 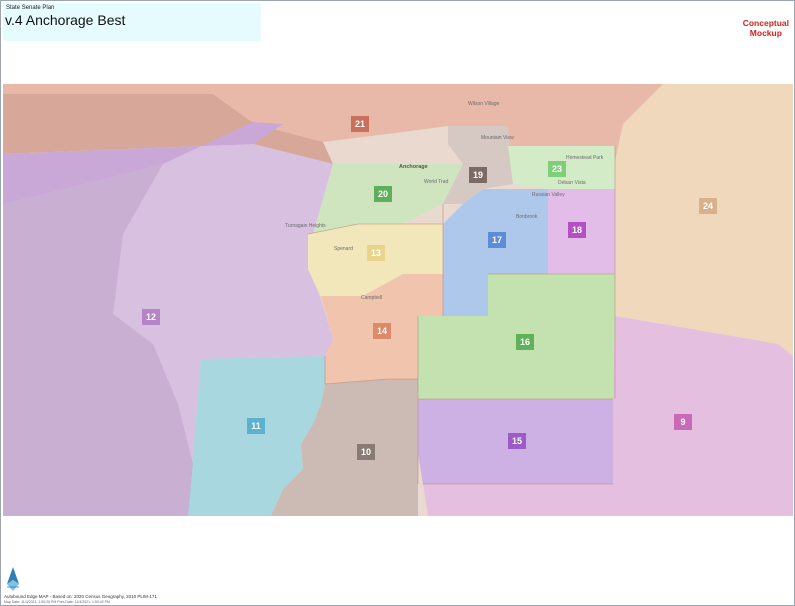 What do you see at coordinates (484, 104) in the screenshot?
I see `place-wilson-village: Wilson Village` at bounding box center [484, 104].